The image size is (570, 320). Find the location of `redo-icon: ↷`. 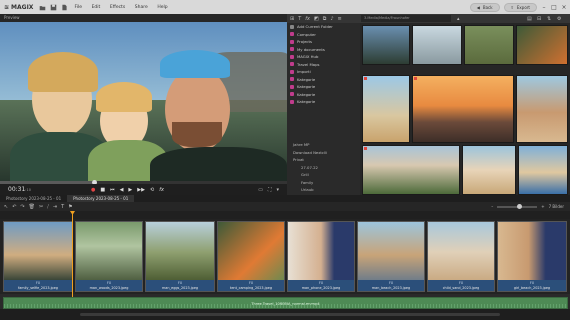

redo-icon: ↷ is located at coordinates (22, 207).